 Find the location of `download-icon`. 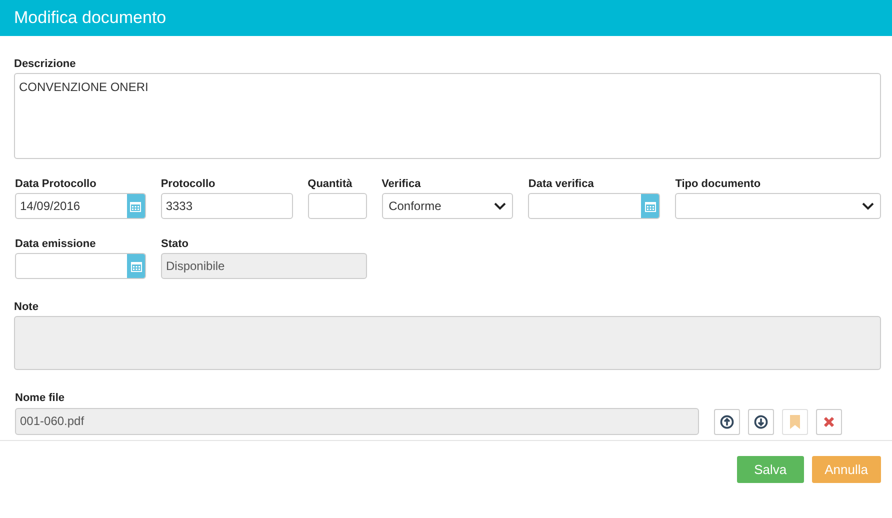

download-icon is located at coordinates (761, 422).